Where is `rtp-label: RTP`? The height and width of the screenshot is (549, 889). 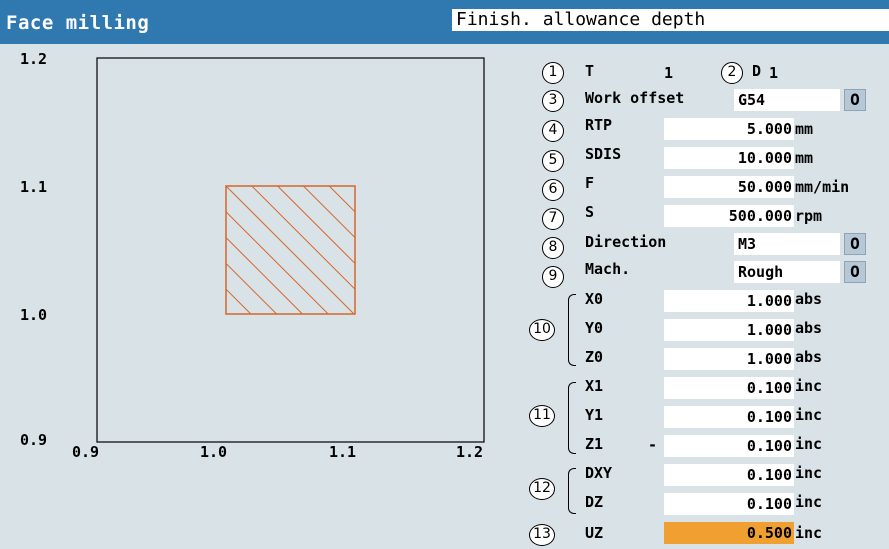
rtp-label: RTP is located at coordinates (599, 125).